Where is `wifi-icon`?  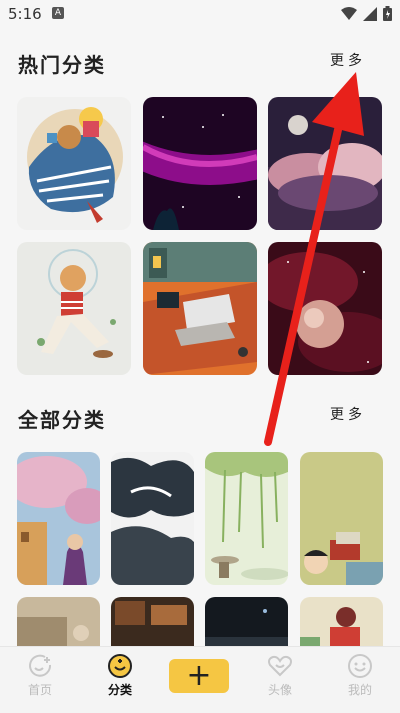
wifi-icon is located at coordinates (349, 13).